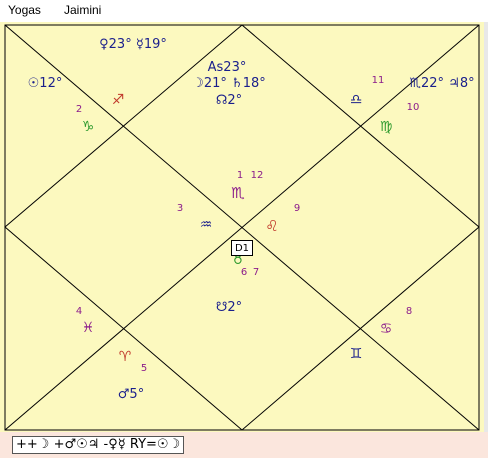 This screenshot has height=458, width=488. I want to click on house-number: 11, so click(378, 80).